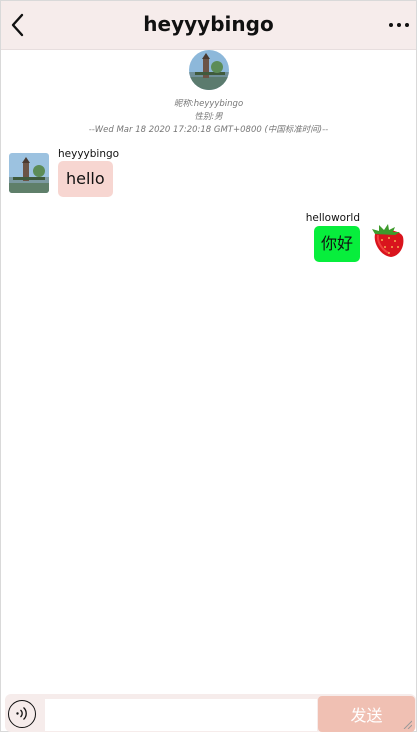 The image size is (417, 732). What do you see at coordinates (85, 179) in the screenshot?
I see `incoming-message-bubble: hello` at bounding box center [85, 179].